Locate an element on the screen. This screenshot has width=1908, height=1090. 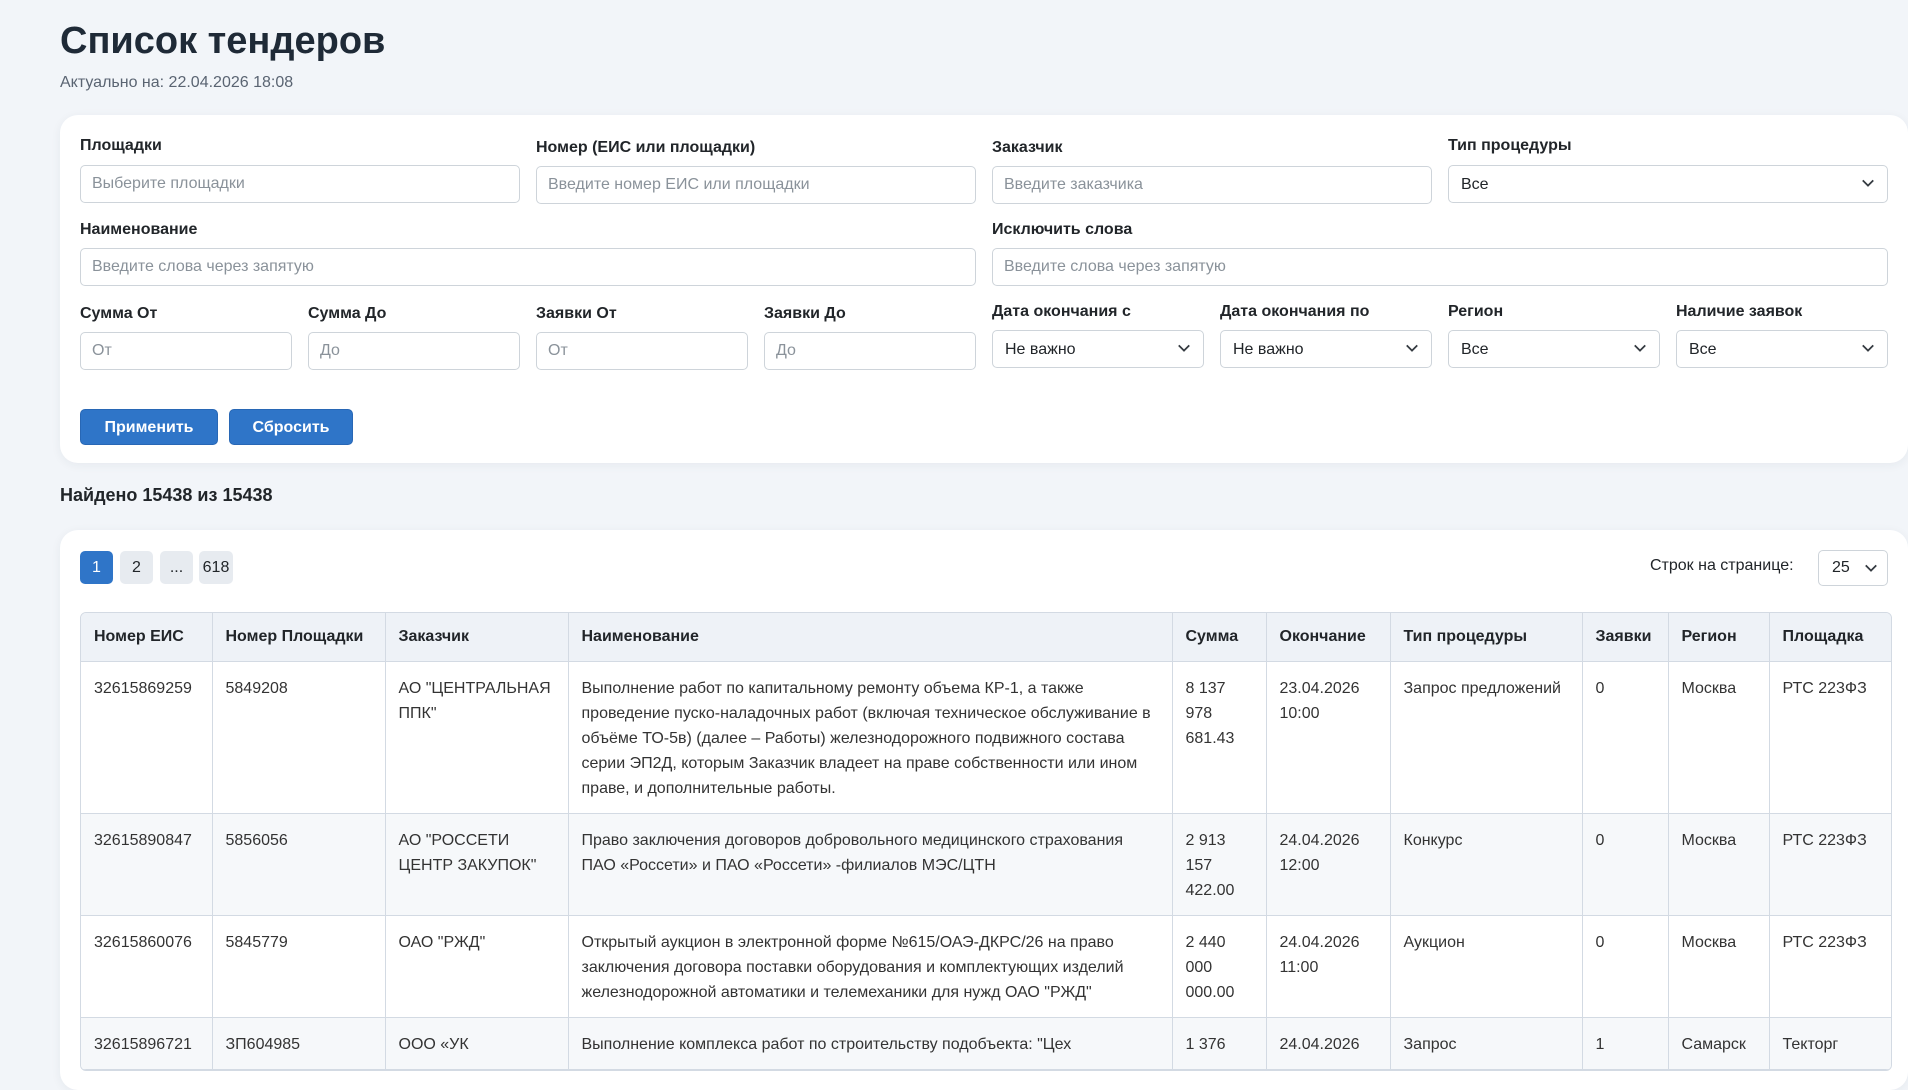
cell-applications: 1 is located at coordinates (1625, 1043).